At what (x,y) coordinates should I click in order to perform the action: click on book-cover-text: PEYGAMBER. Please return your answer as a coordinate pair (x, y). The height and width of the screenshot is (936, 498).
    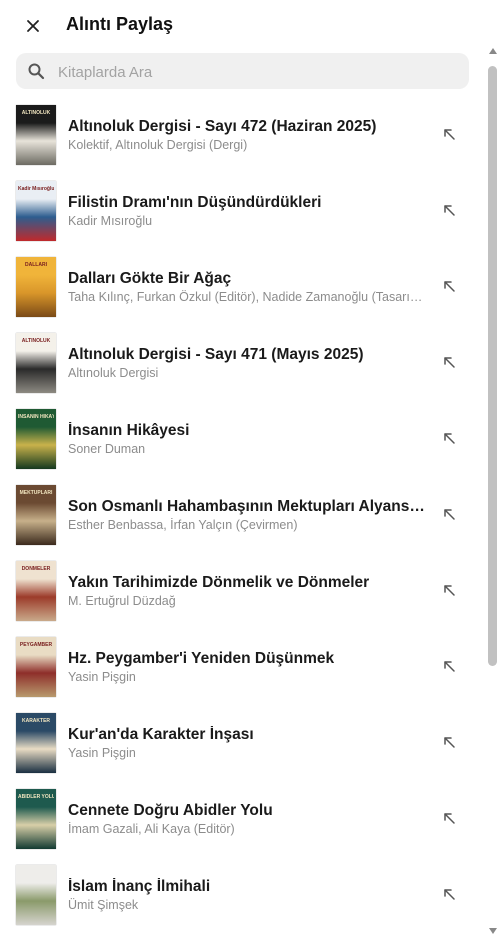
    Looking at the image, I should click on (36, 645).